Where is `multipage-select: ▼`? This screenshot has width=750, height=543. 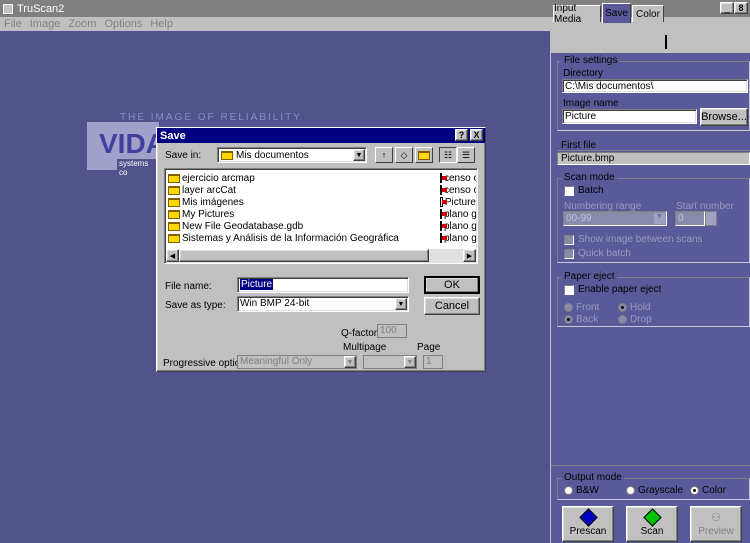
multipage-select: ▼ is located at coordinates (390, 362).